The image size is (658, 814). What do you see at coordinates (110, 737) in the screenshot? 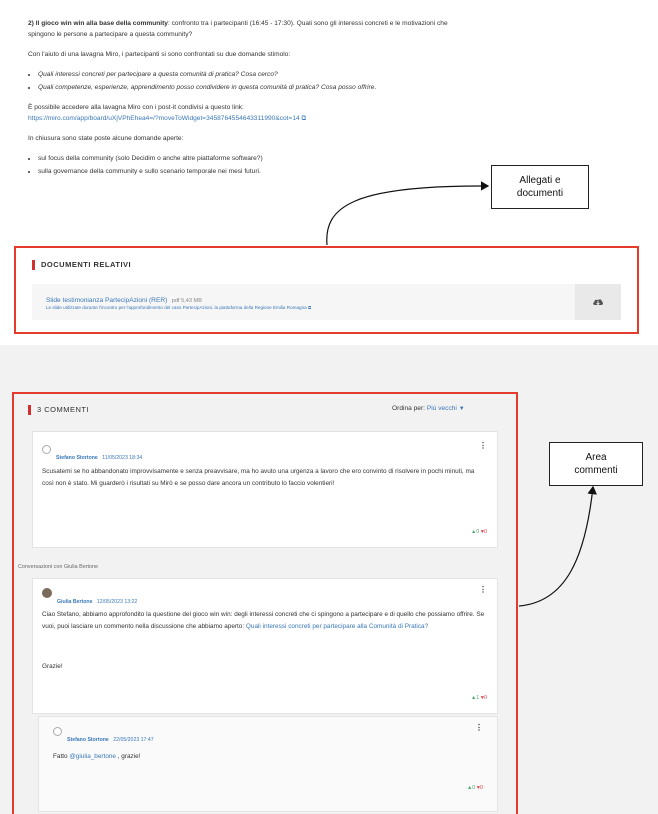
I see `comment-header: Stefano Stortone 22/05/2023 17:47` at bounding box center [110, 737].